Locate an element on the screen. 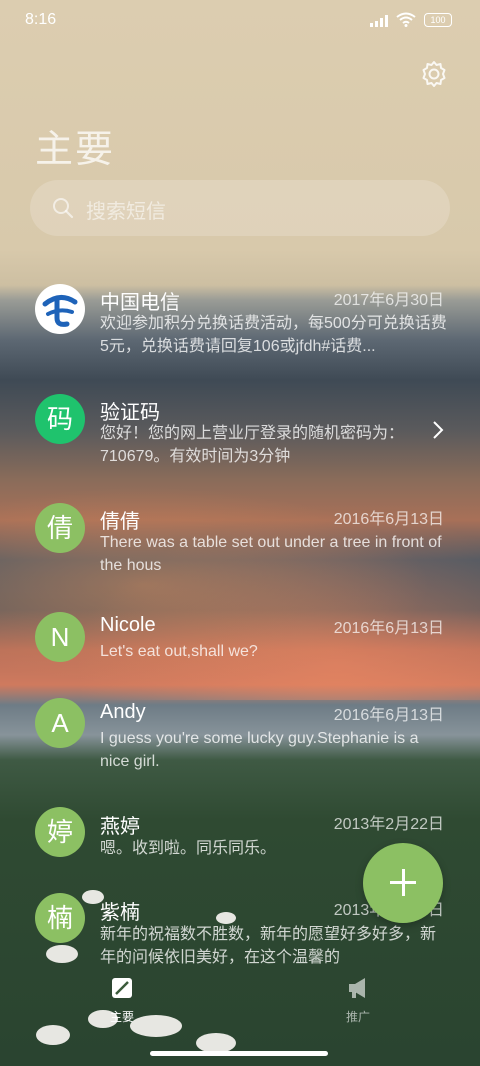 This screenshot has height=1066, width=480. signal-icon is located at coordinates (379, 20).